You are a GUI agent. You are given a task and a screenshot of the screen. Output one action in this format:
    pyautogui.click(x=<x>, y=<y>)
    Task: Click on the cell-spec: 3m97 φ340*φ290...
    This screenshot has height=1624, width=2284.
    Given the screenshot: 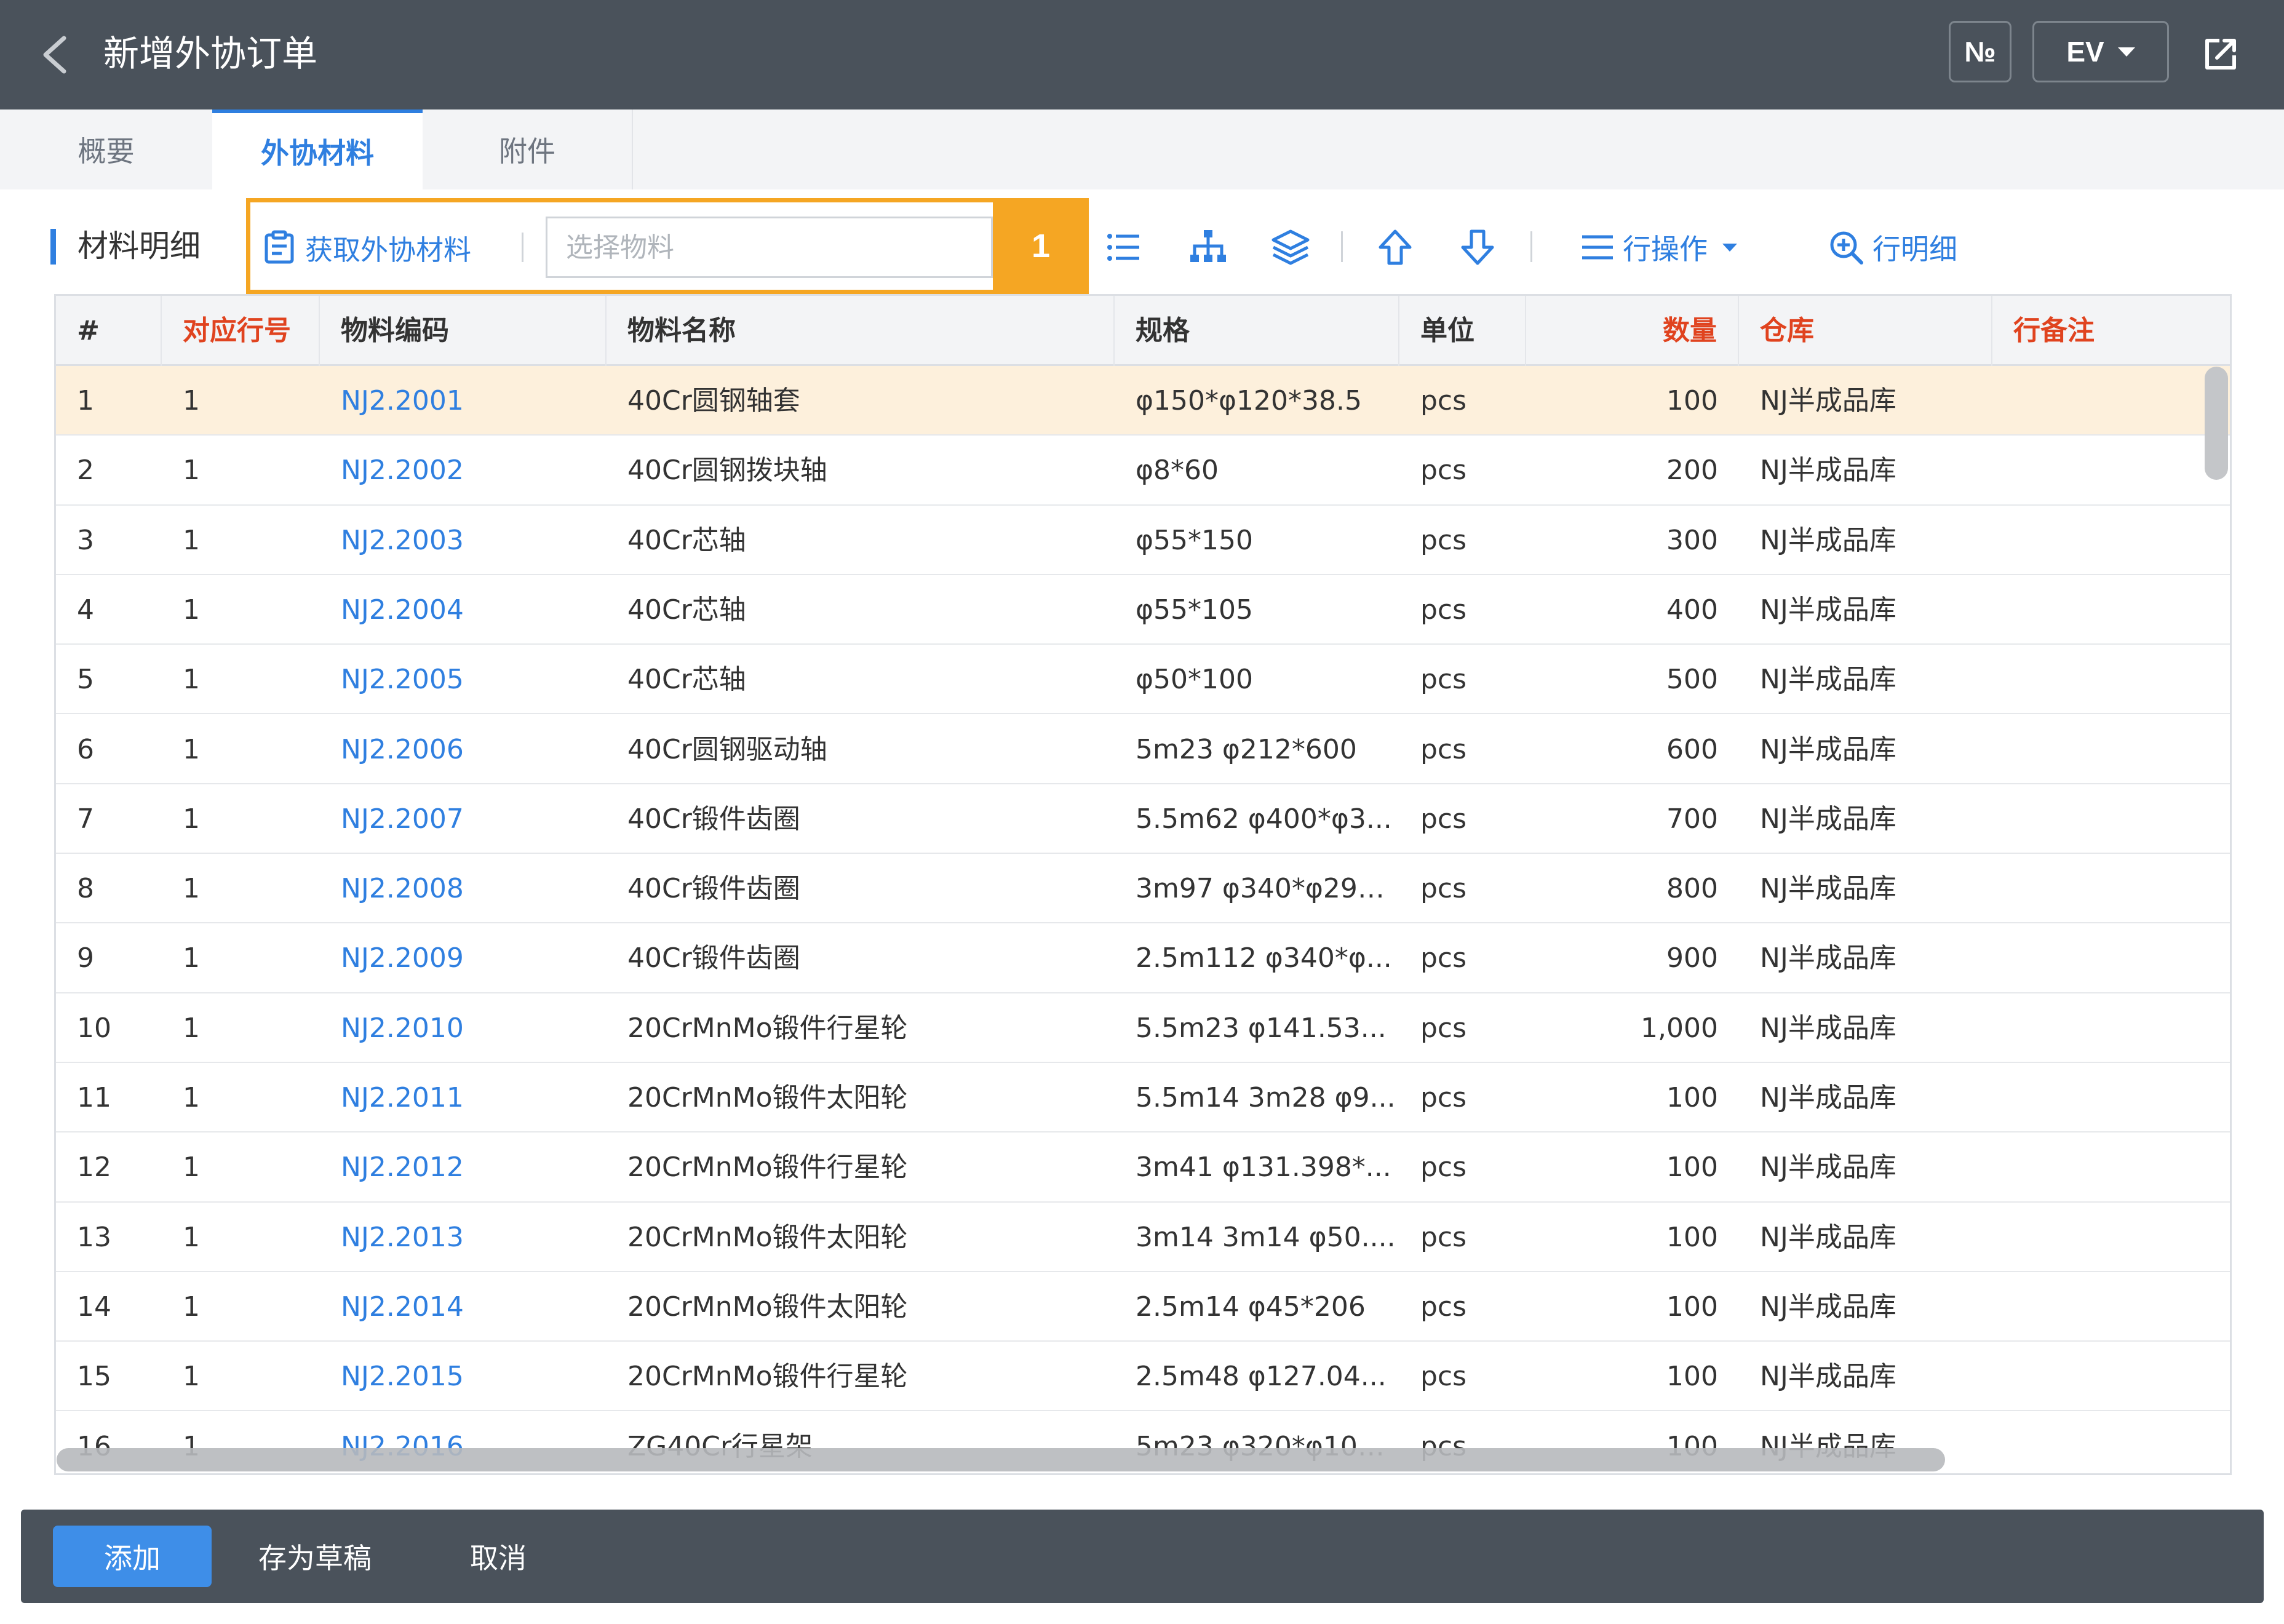 What is the action you would take?
    pyautogui.click(x=1267, y=889)
    